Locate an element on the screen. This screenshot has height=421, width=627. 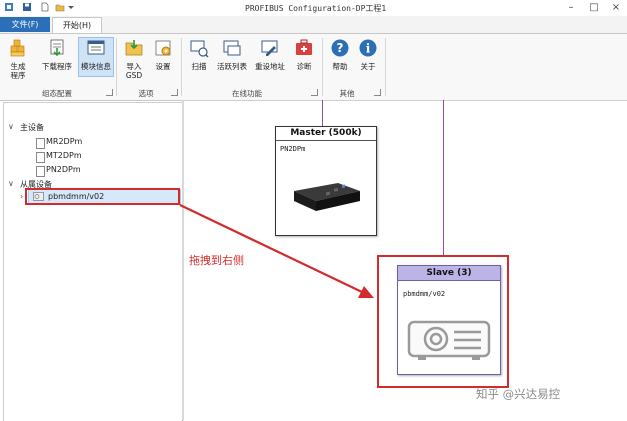
download-program-button: 下载程序 is located at coordinates (57, 54).